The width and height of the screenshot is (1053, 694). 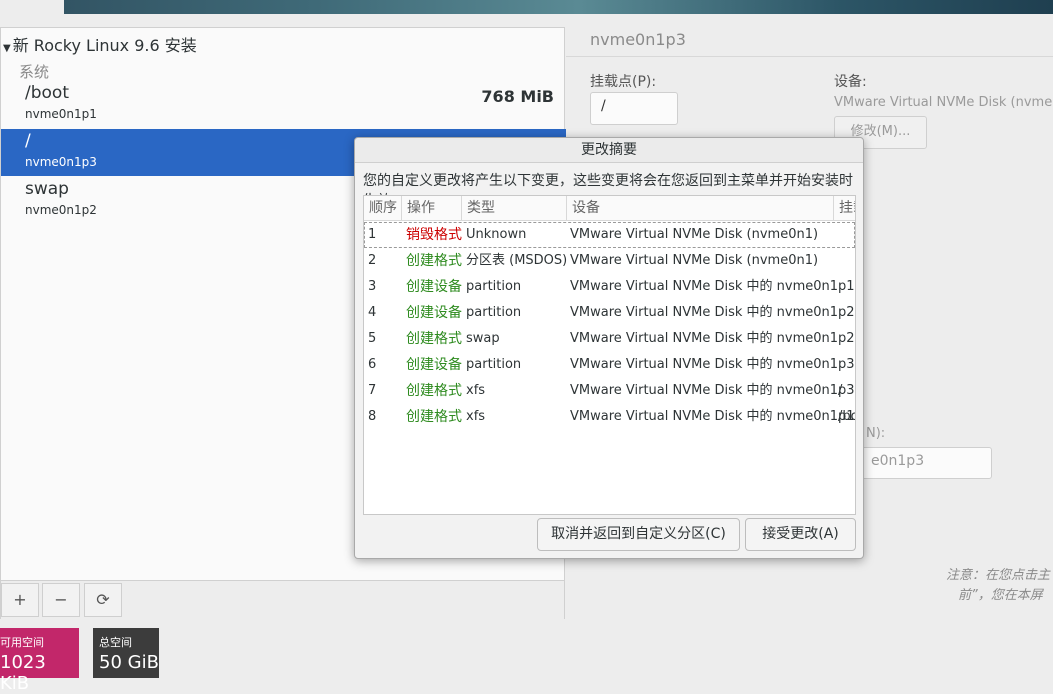 What do you see at coordinates (638, 534) in the screenshot?
I see `cancel-return-button: 取消并返回到自定义分区(C)` at bounding box center [638, 534].